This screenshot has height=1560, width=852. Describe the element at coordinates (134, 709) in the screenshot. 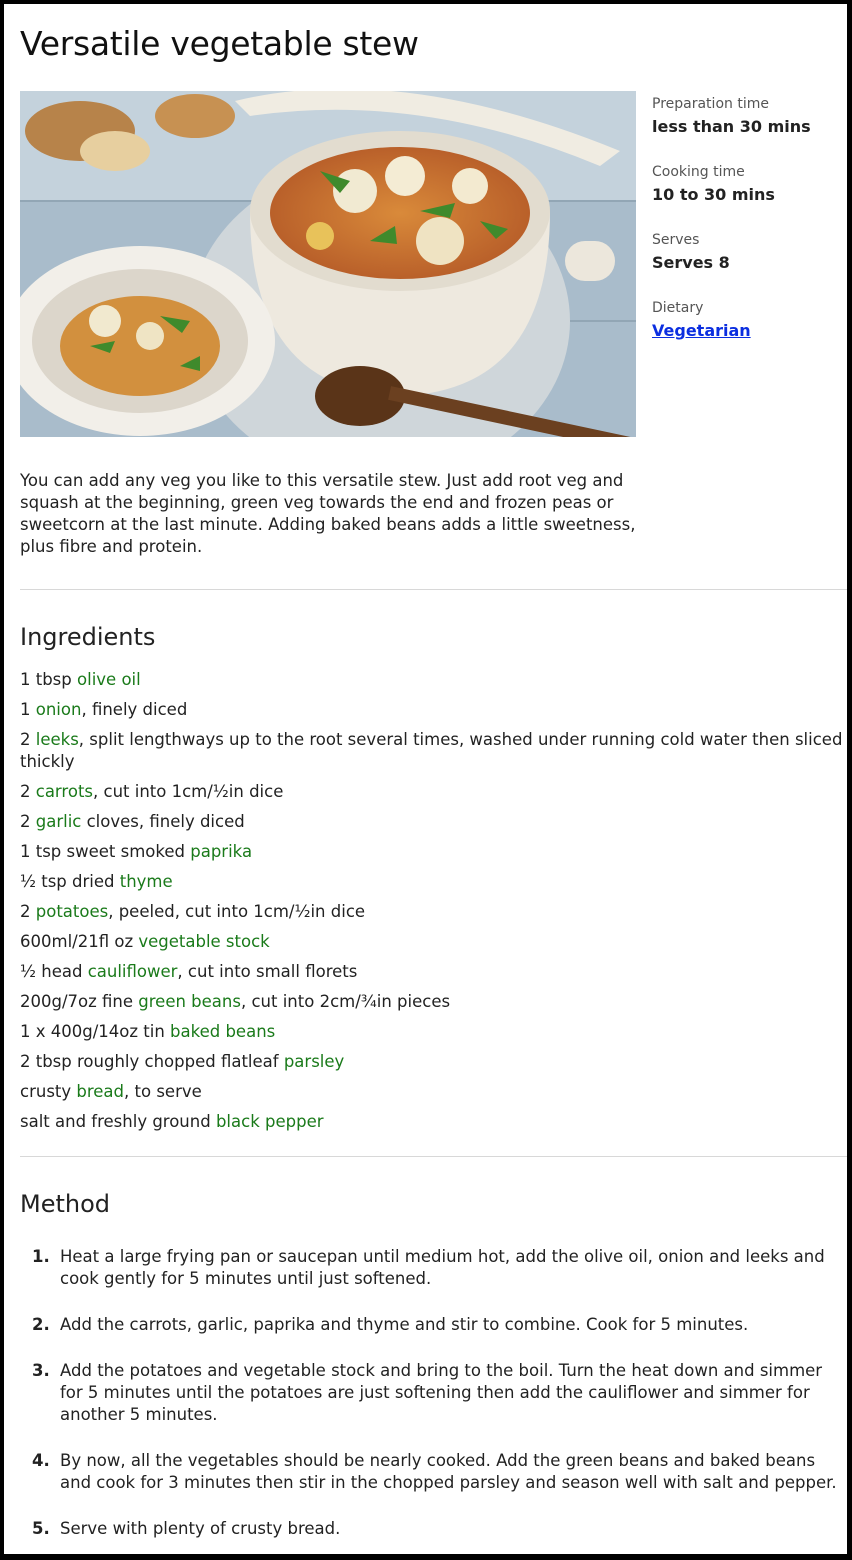

I see `ingredient-text-after: , finely diced` at that location.